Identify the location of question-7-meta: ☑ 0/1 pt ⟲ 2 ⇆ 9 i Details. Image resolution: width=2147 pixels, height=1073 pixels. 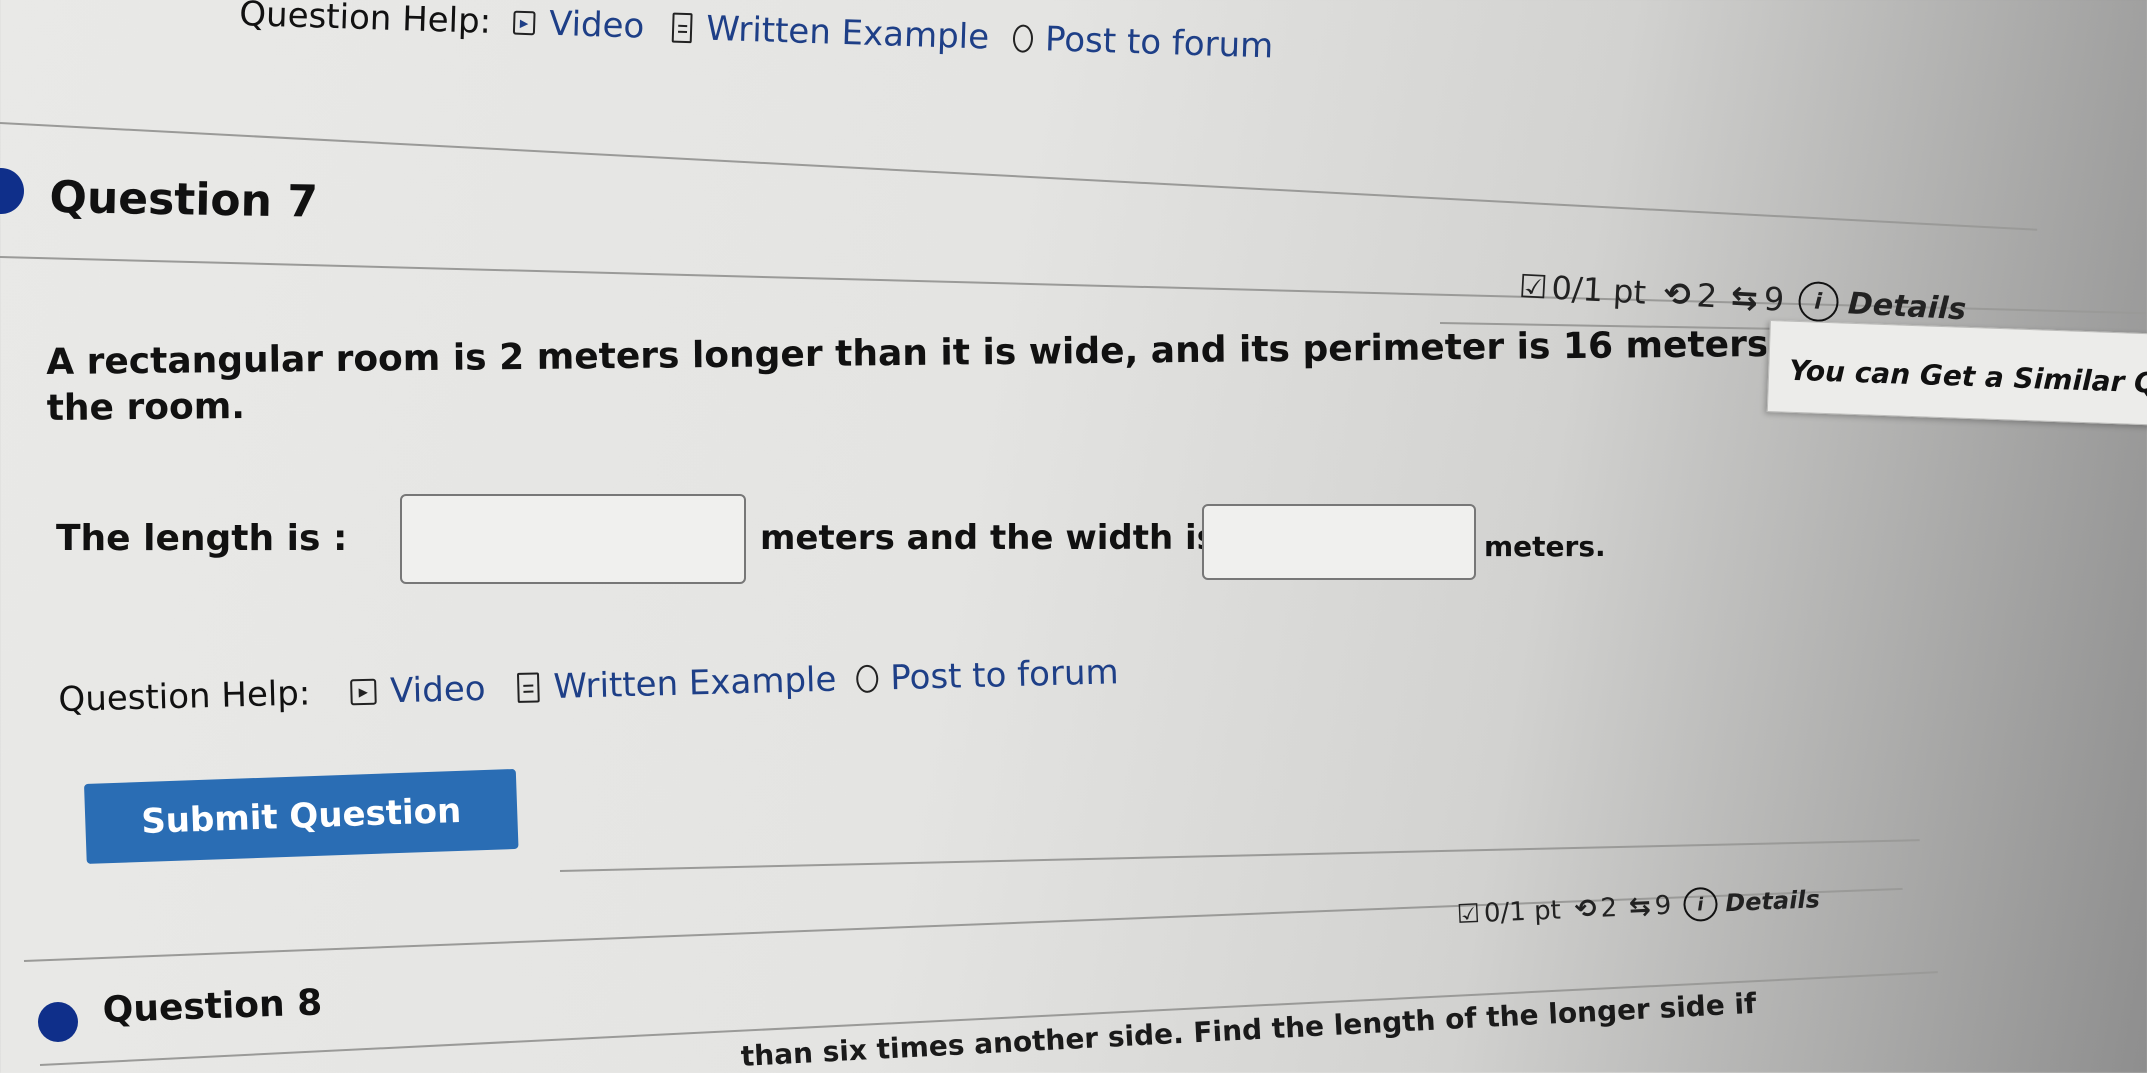
(1742, 297).